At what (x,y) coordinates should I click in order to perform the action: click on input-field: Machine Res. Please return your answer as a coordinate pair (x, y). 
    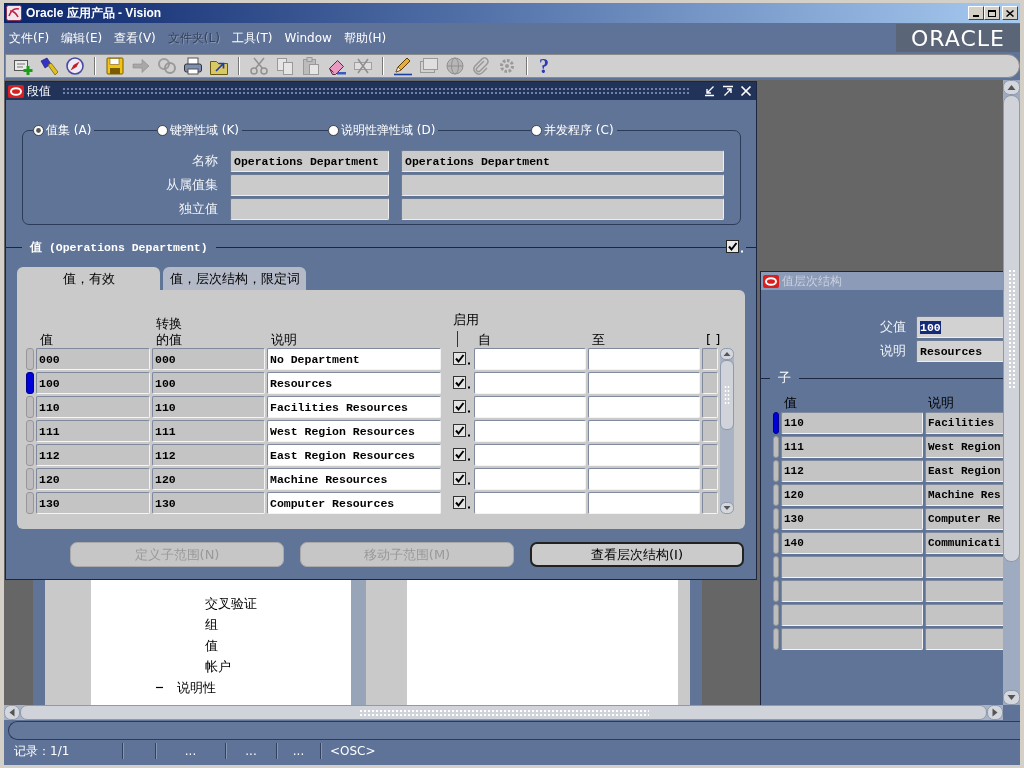
    Looking at the image, I should click on (964, 495).